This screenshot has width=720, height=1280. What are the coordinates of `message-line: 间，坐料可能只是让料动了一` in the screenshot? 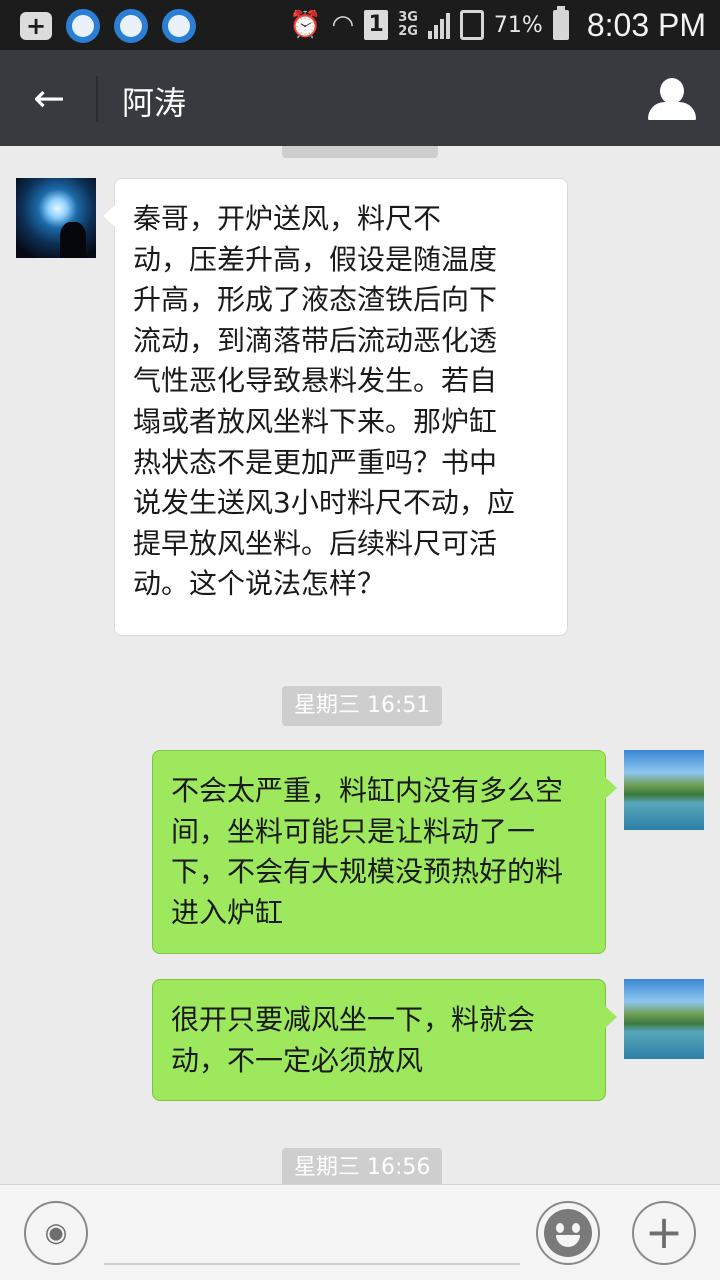 It's located at (353, 831).